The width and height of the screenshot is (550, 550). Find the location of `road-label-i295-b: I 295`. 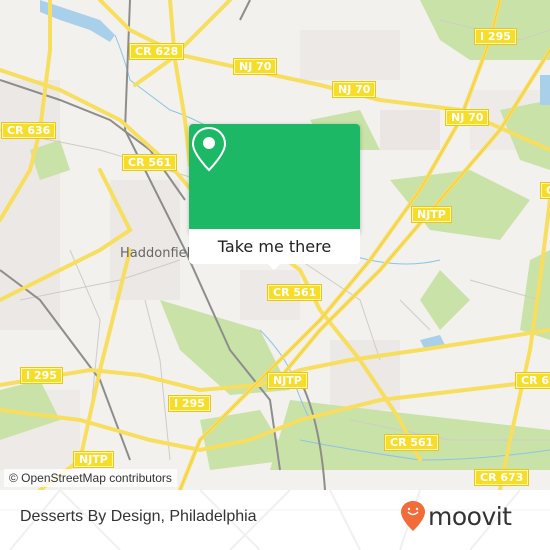

road-label-i295-b: I 295 is located at coordinates (41, 375).